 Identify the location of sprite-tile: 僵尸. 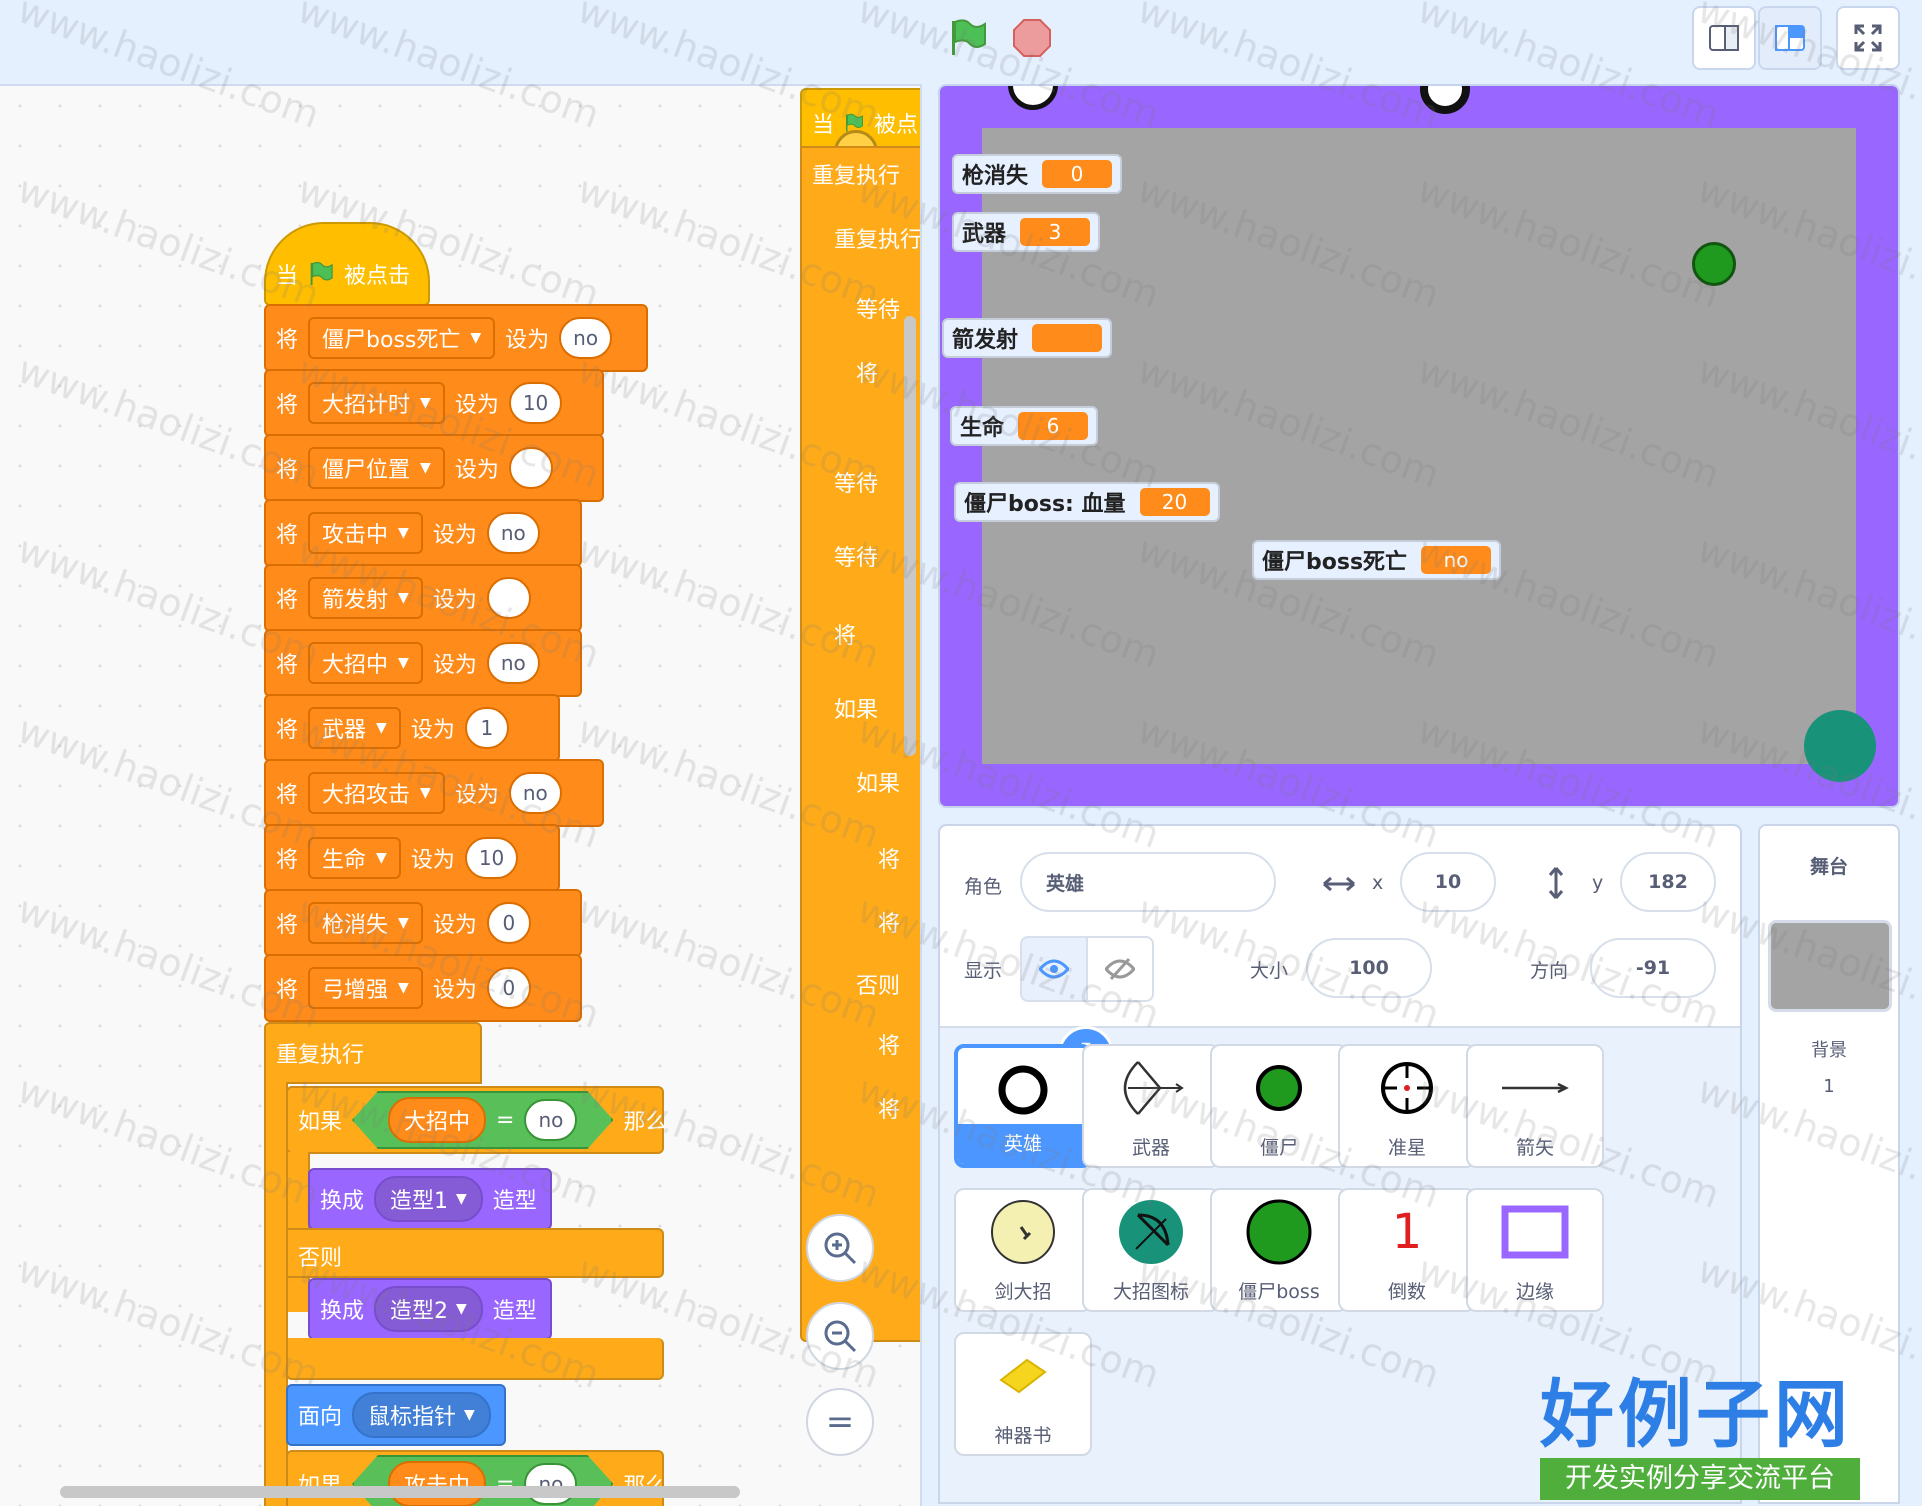
(1279, 1106).